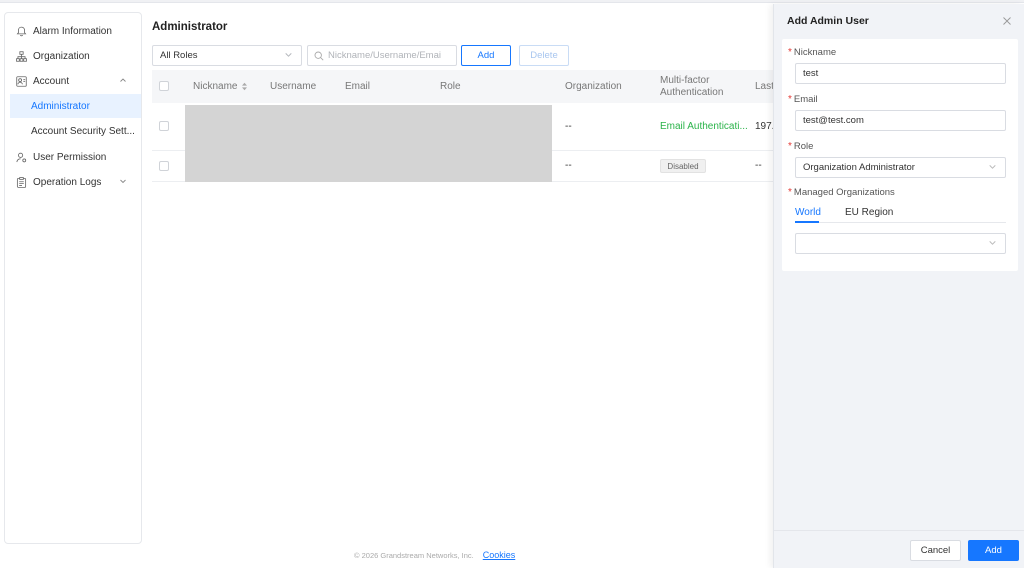 The width and height of the screenshot is (1024, 568). What do you see at coordinates (60, 106) in the screenshot?
I see `sidebar-item-label: Administrator` at bounding box center [60, 106].